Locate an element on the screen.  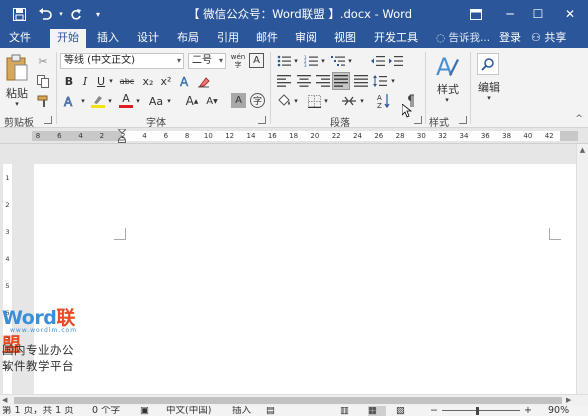
text-effects-icon: A is located at coordinates (186, 81).